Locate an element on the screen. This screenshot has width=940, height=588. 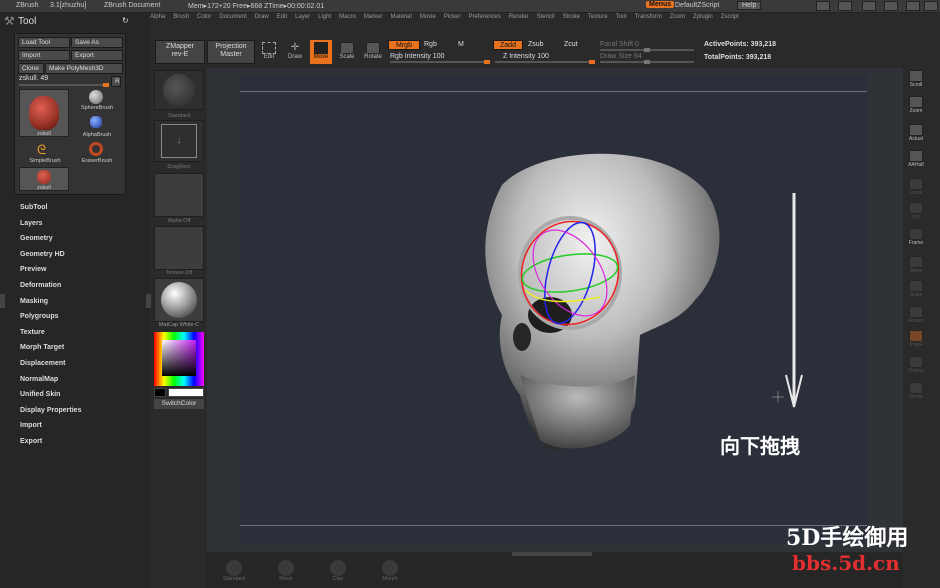
zadd-button: Zadd is located at coordinates (508, 45).